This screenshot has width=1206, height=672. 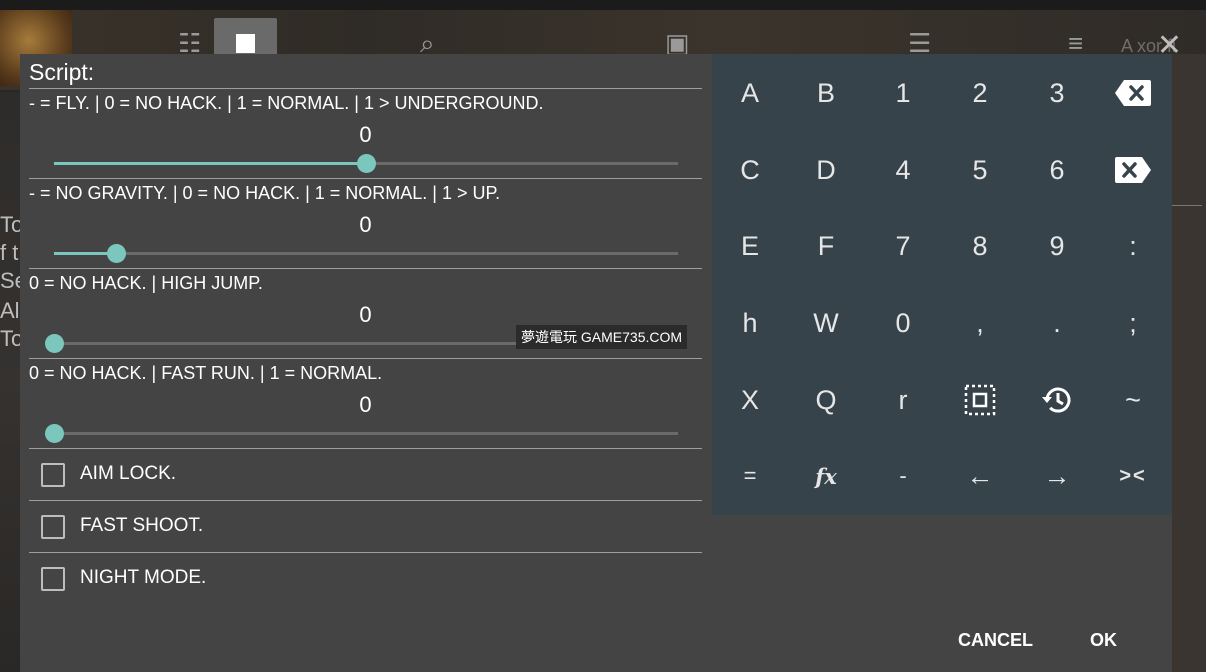 What do you see at coordinates (1133, 246) in the screenshot?
I see `keyboard-key: :` at bounding box center [1133, 246].